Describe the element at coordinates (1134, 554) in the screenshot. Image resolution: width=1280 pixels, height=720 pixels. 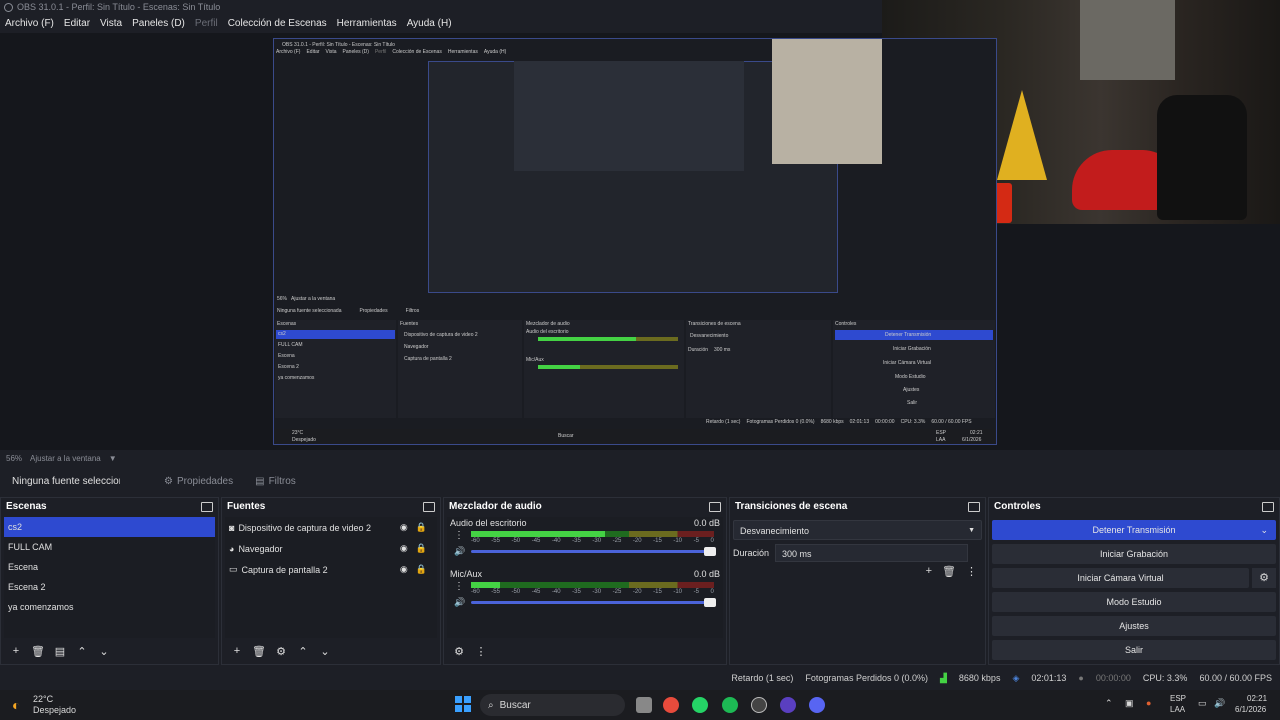
I see `start-recording-button: Iniciar Grabación` at that location.